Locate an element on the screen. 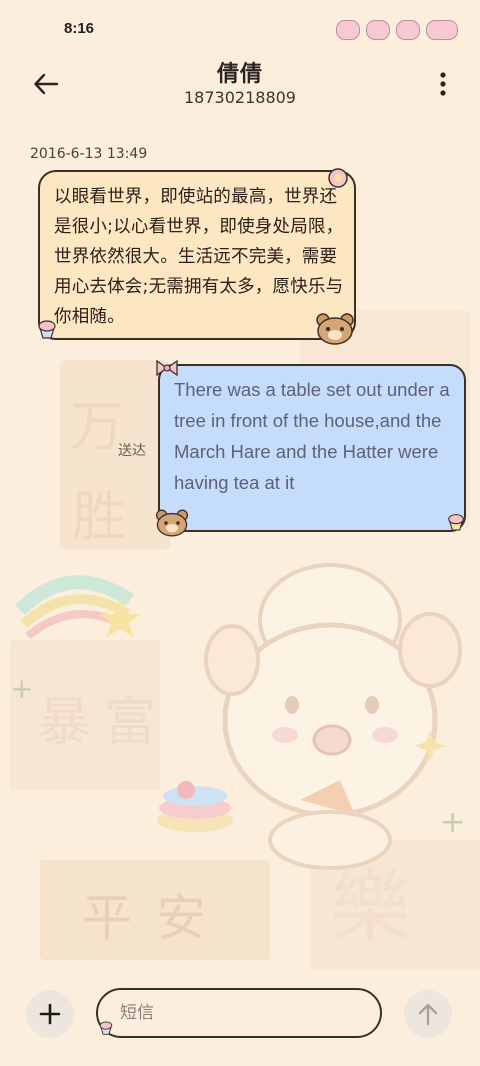 The image size is (480, 1066). bow-sticker-icon is located at coordinates (167, 368).